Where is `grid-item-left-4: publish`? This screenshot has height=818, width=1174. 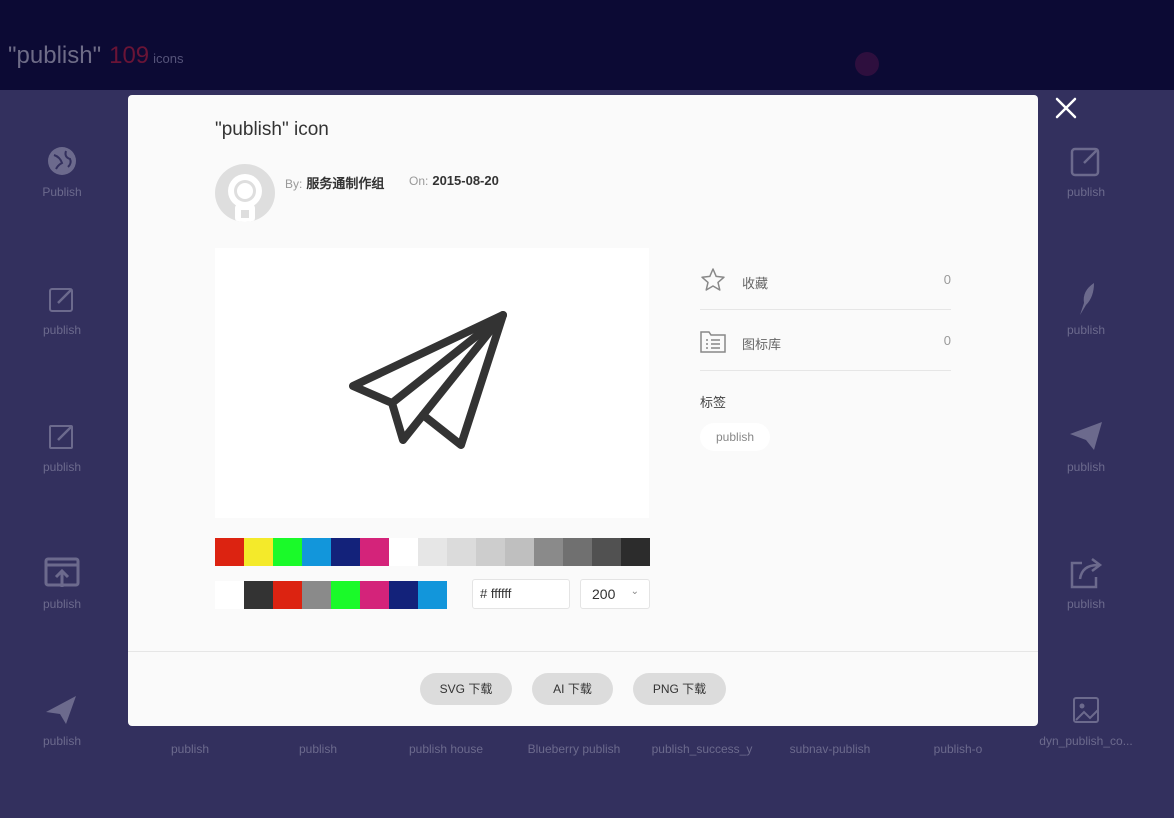 grid-item-left-4: publish is located at coordinates (63, 583).